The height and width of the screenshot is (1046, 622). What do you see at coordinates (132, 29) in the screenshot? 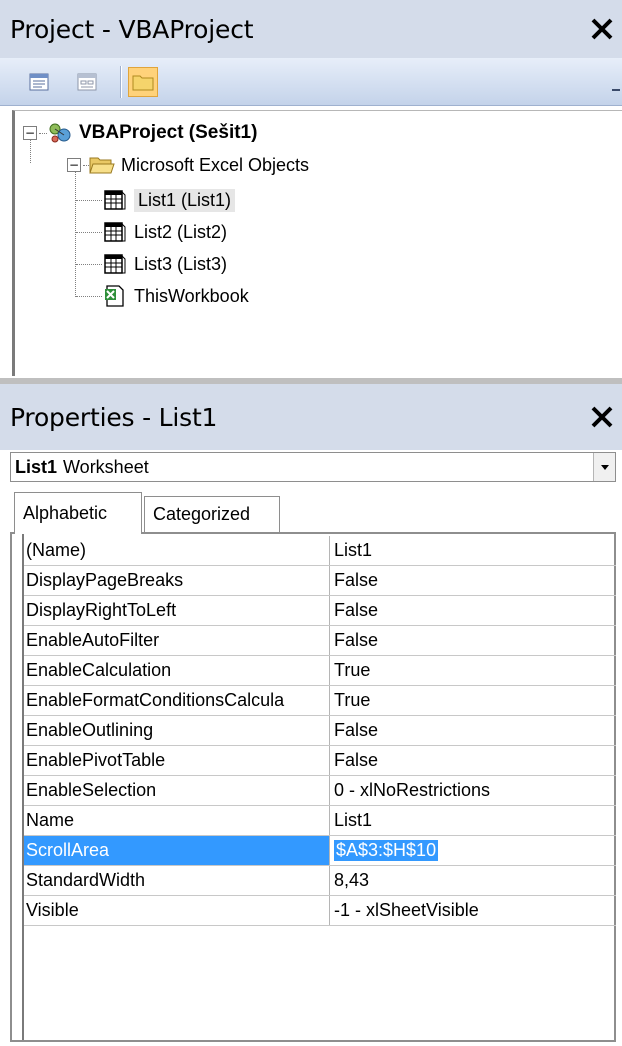
I see `project-explorer-title: Project - VBAProject` at bounding box center [132, 29].